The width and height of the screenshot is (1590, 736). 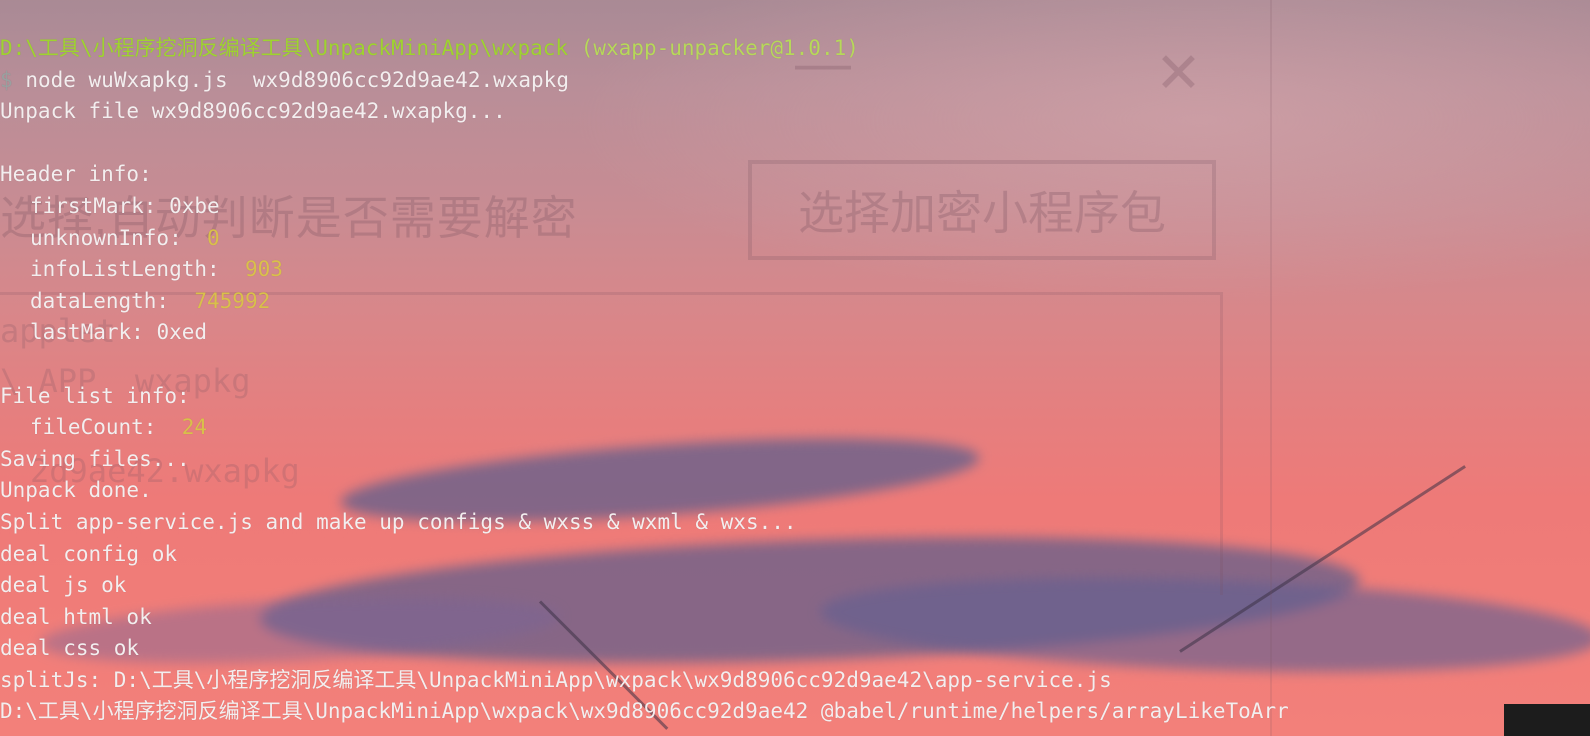 I want to click on file-count-label: fileCount:, so click(x=106, y=427).